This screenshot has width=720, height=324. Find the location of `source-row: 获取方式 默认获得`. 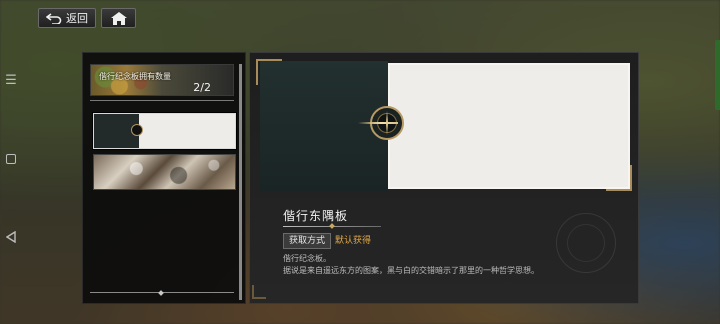

source-row: 获取方式 默认获得 is located at coordinates (327, 241).